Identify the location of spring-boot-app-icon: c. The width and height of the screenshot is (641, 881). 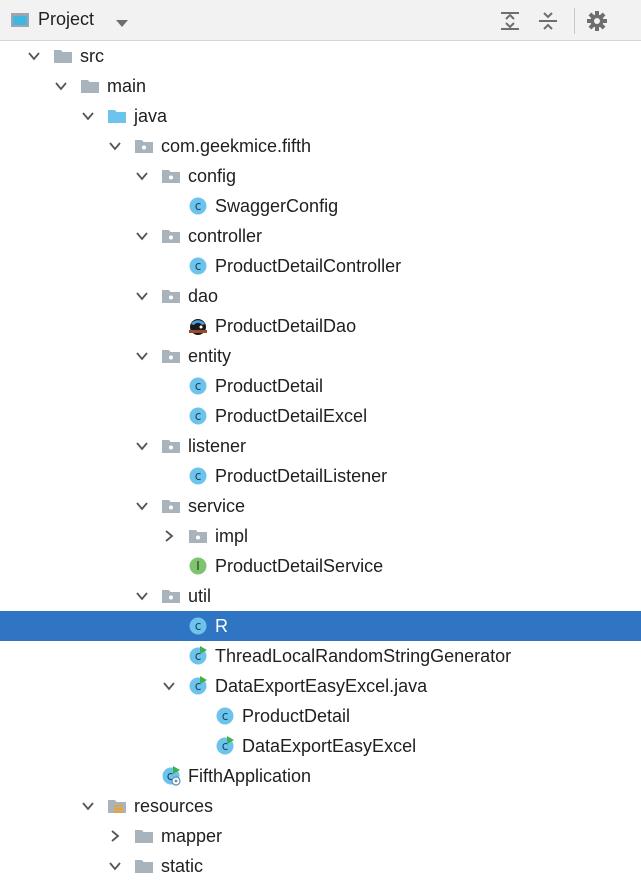
(171, 776).